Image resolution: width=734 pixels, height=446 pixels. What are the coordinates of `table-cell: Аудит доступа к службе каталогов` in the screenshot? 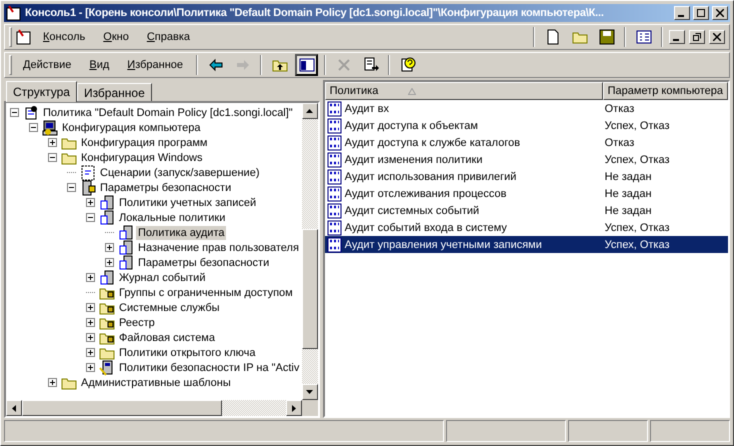 It's located at (463, 142).